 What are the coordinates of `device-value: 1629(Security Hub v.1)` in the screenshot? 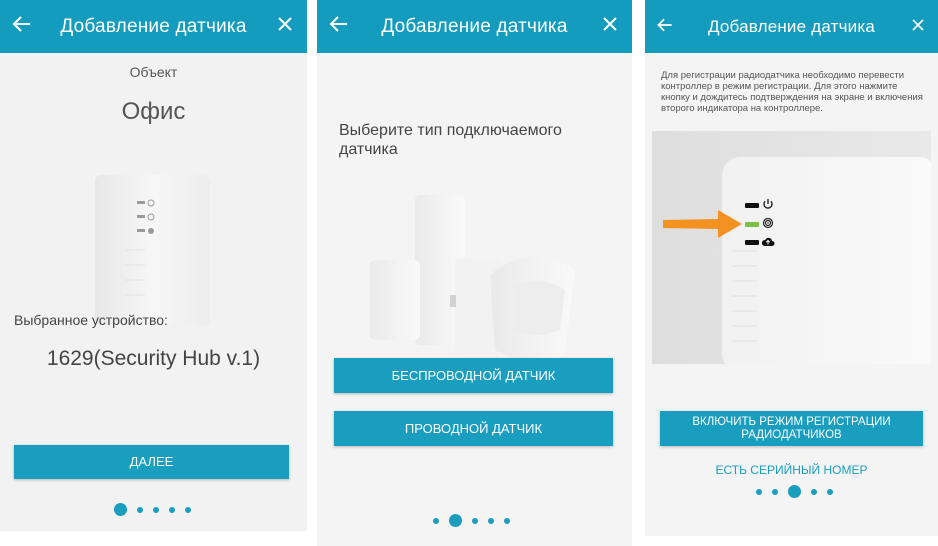 It's located at (153, 358).